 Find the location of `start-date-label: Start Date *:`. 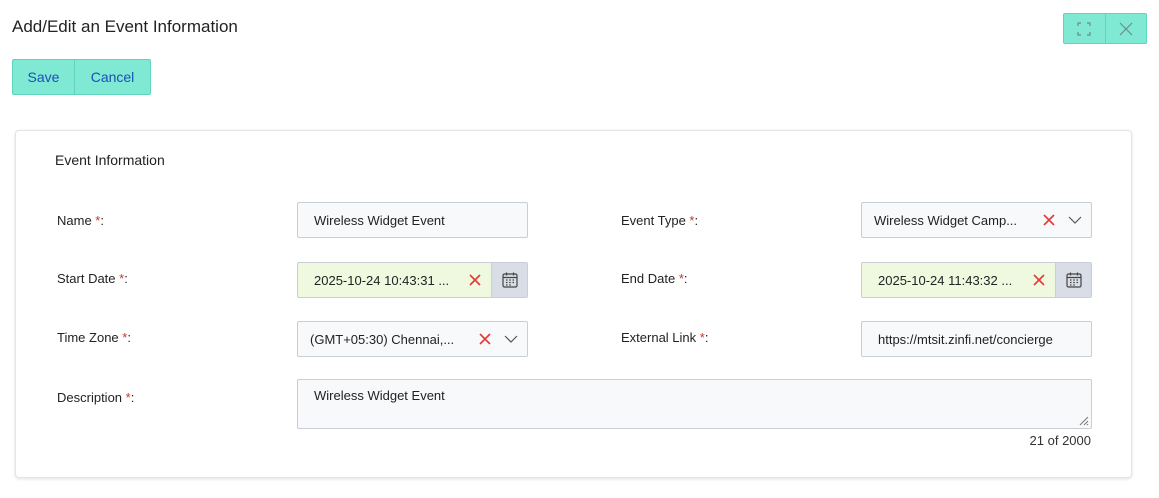

start-date-label: Start Date *: is located at coordinates (92, 278).